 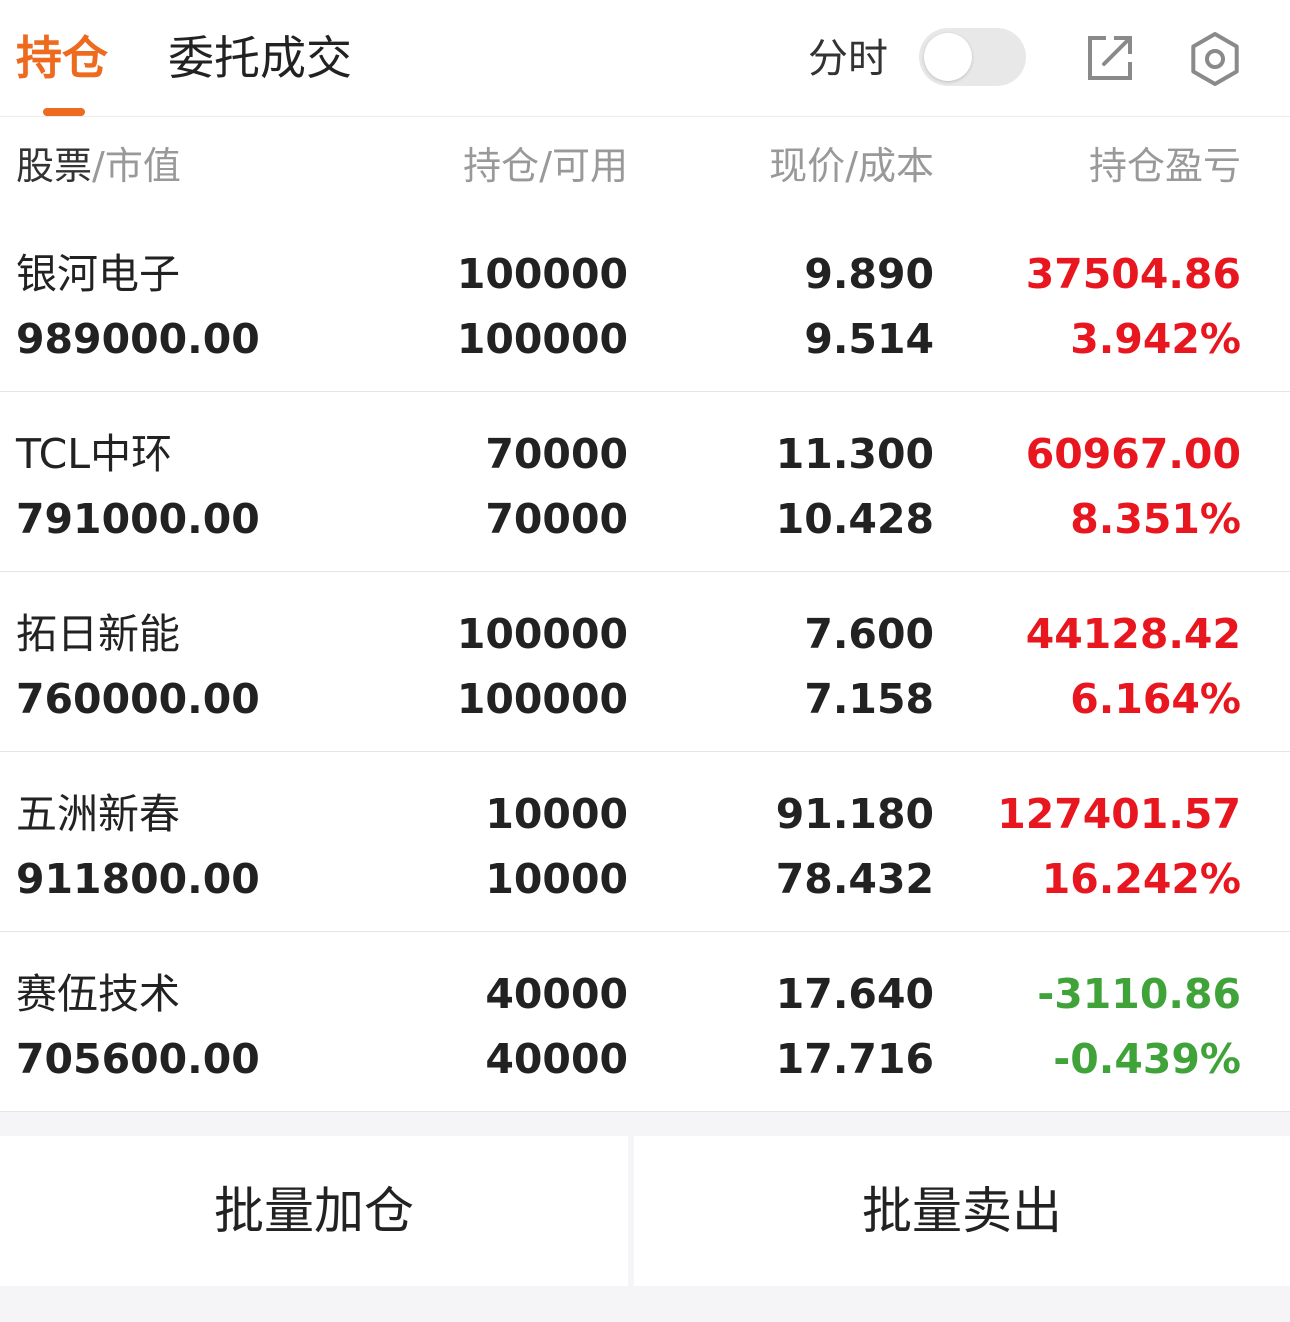 I want to click on position-qty: 70000, so click(x=556, y=454).